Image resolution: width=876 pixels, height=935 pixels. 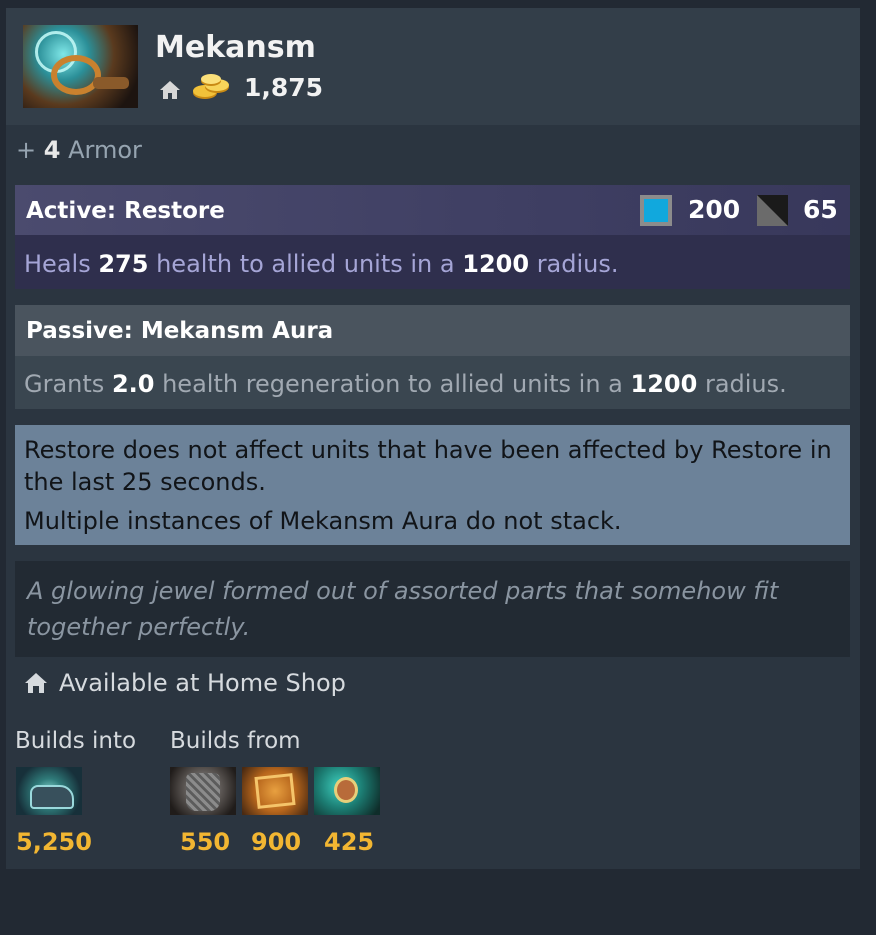 What do you see at coordinates (275, 791) in the screenshot?
I see `recipe-scroll-item-icon` at bounding box center [275, 791].